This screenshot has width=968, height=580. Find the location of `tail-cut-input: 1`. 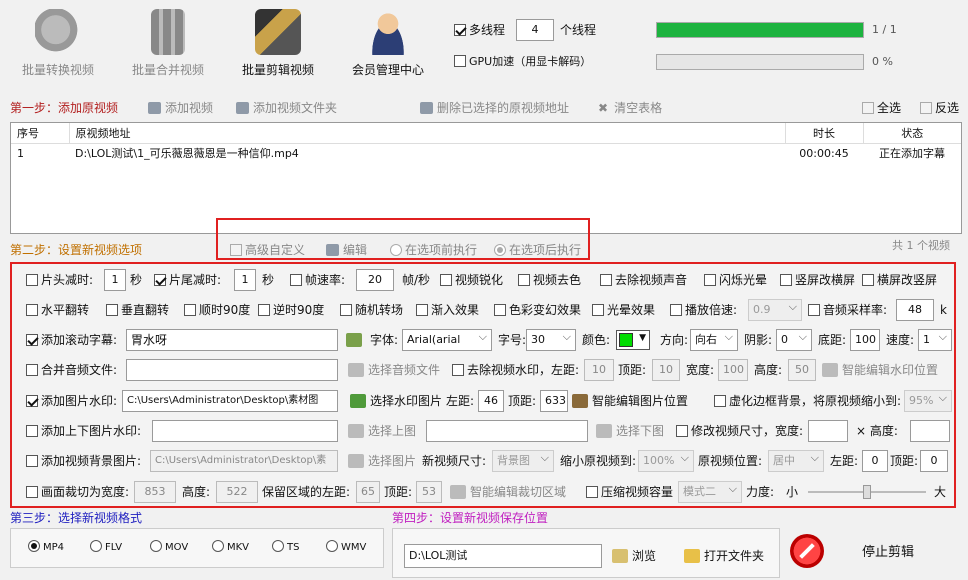

tail-cut-input: 1 is located at coordinates (245, 280).